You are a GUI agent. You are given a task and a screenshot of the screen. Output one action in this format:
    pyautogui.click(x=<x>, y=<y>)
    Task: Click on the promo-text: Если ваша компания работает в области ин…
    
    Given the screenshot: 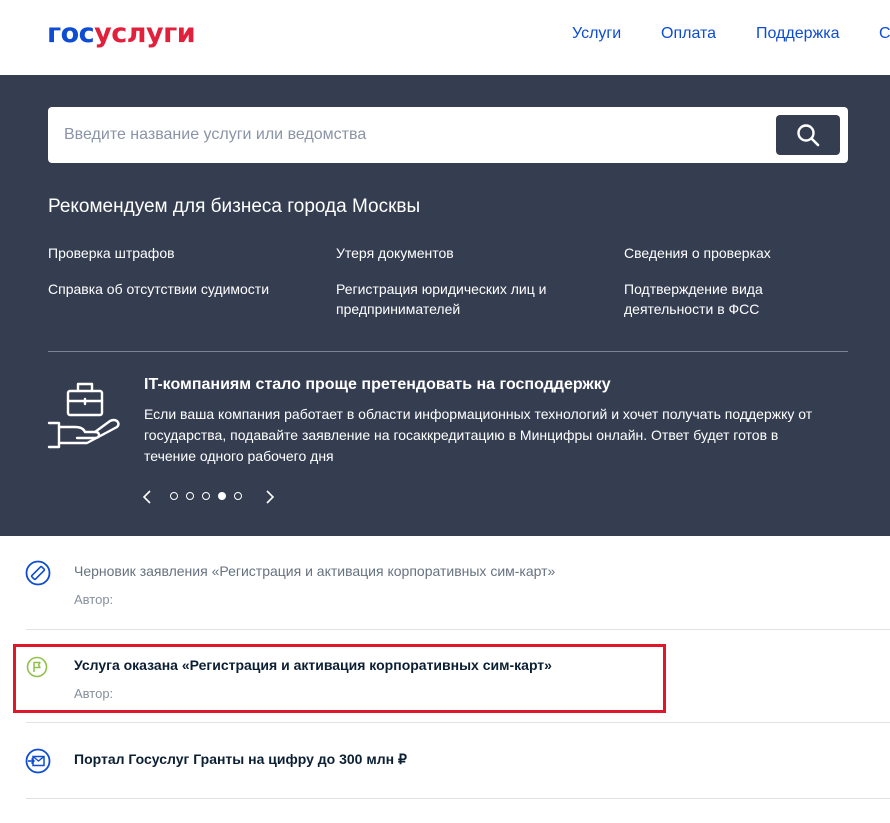 What is the action you would take?
    pyautogui.click(x=478, y=435)
    